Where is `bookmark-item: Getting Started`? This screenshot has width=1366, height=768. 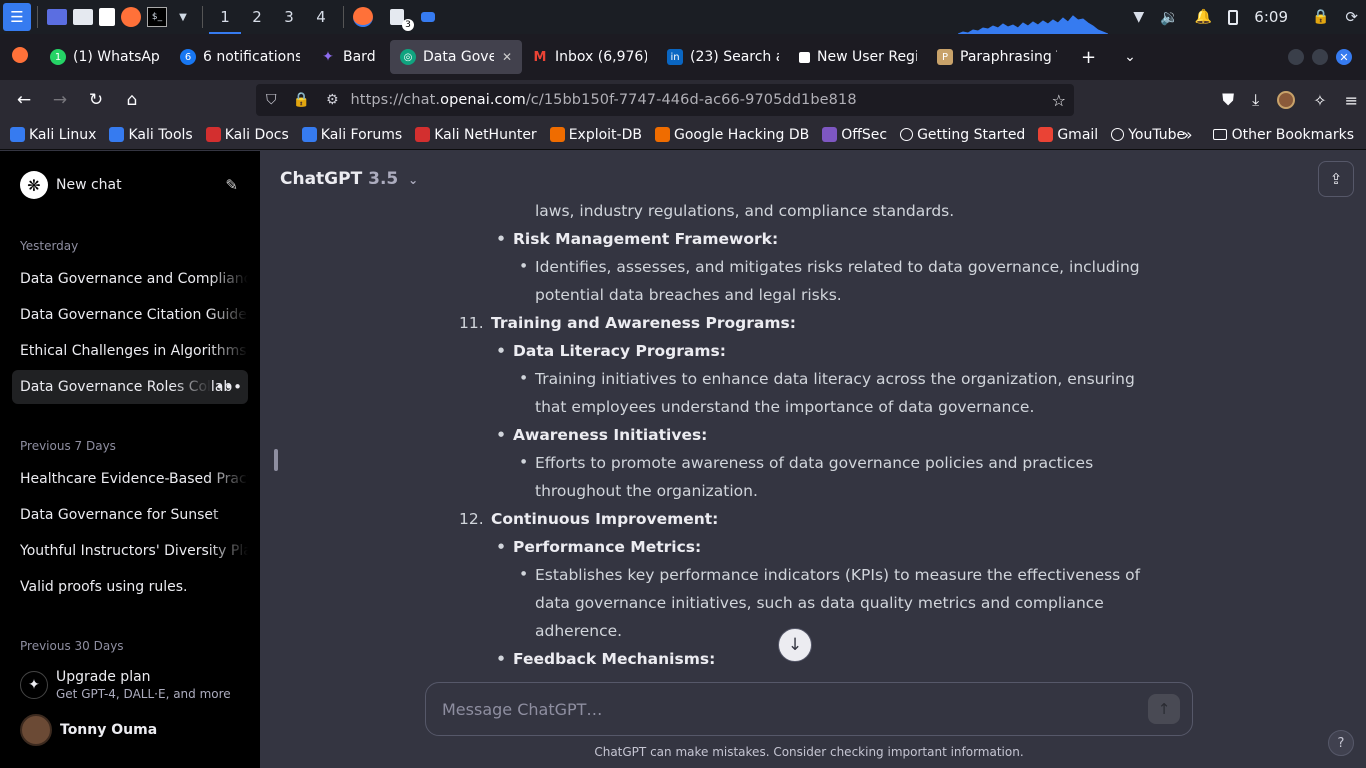
bookmark-item: Getting Started is located at coordinates (962, 135).